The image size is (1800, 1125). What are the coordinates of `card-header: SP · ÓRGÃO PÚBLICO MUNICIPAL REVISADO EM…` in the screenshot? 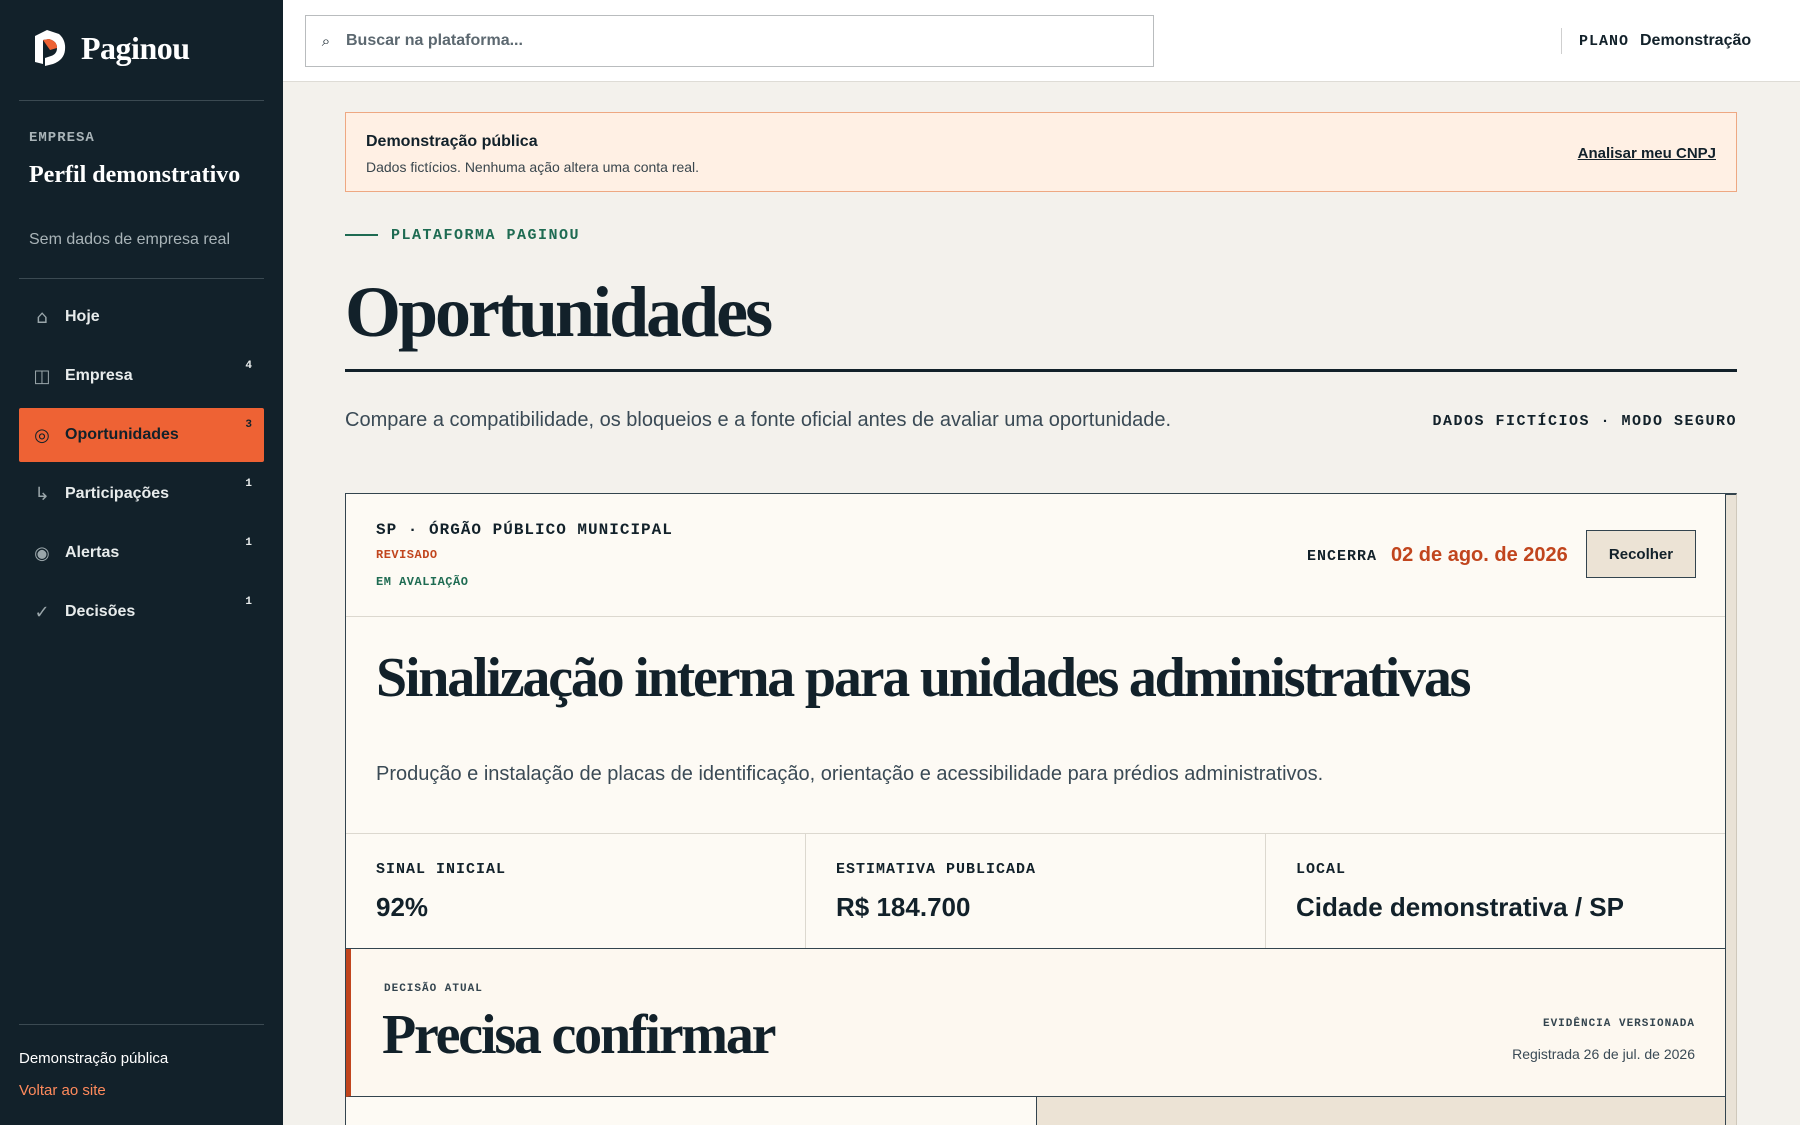 It's located at (1035, 555).